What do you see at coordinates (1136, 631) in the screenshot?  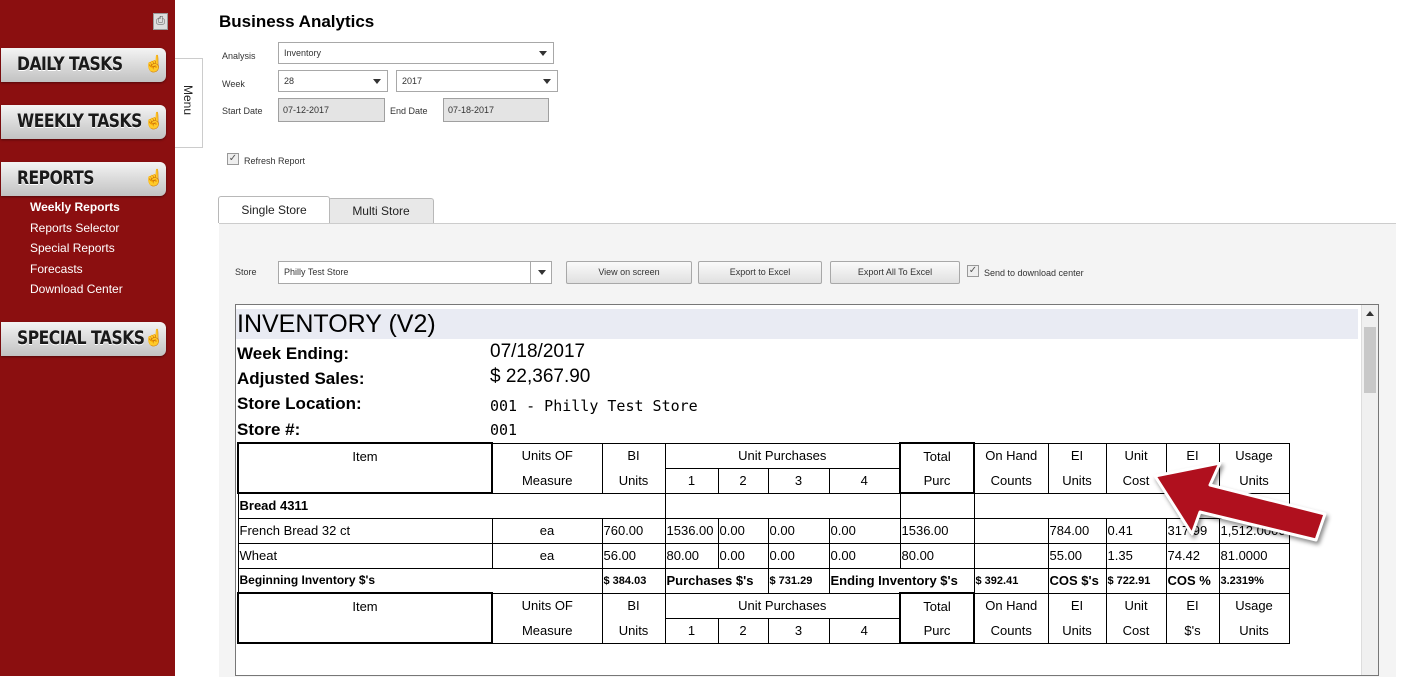 I see `col-unit-cost-2: Cost` at bounding box center [1136, 631].